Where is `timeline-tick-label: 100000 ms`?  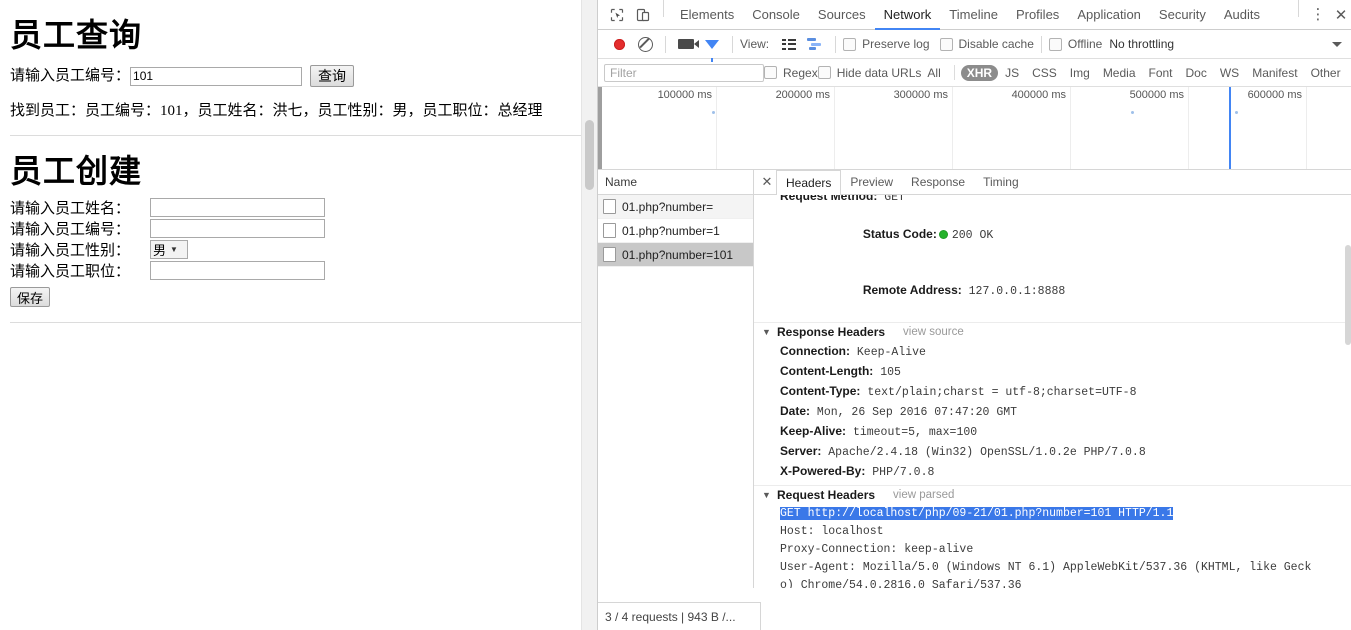 timeline-tick-label: 100000 ms is located at coordinates (684, 95).